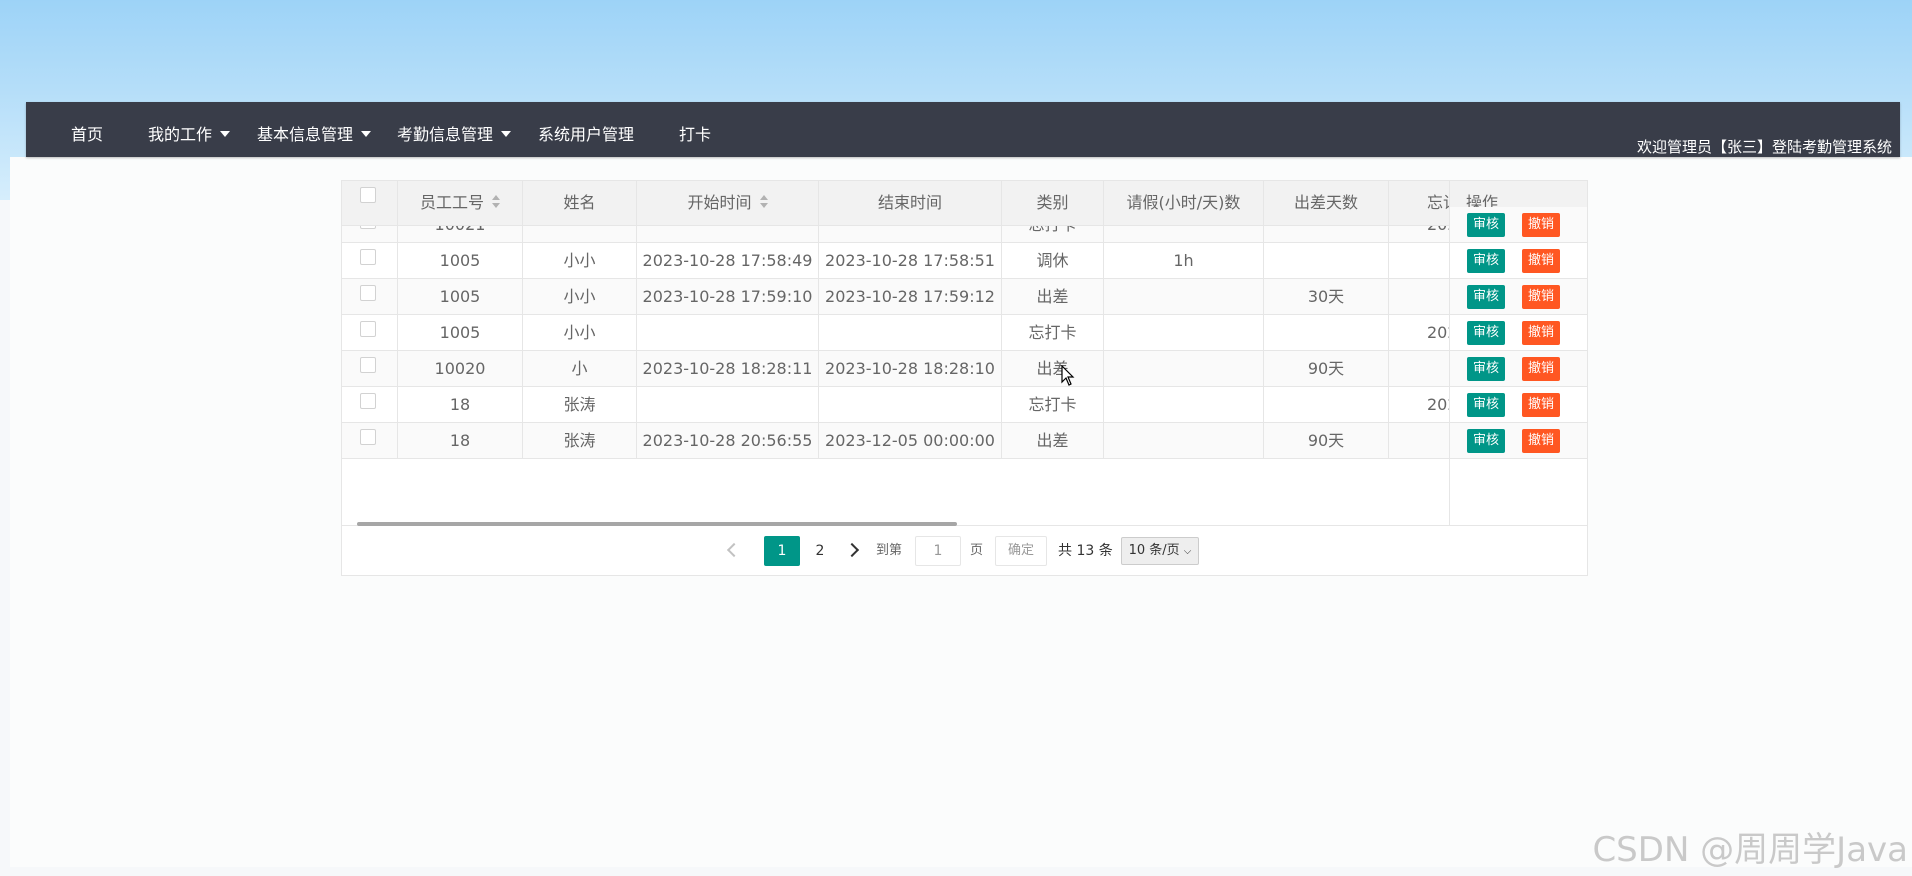  What do you see at coordinates (782, 551) in the screenshot?
I see `page-1-button: 1` at bounding box center [782, 551].